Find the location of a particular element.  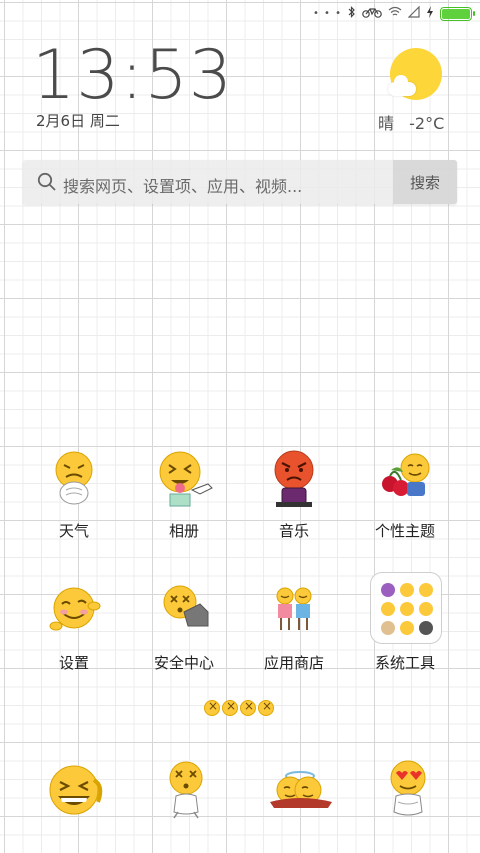

clock-date: 2月6日 周二 is located at coordinates (78, 120).